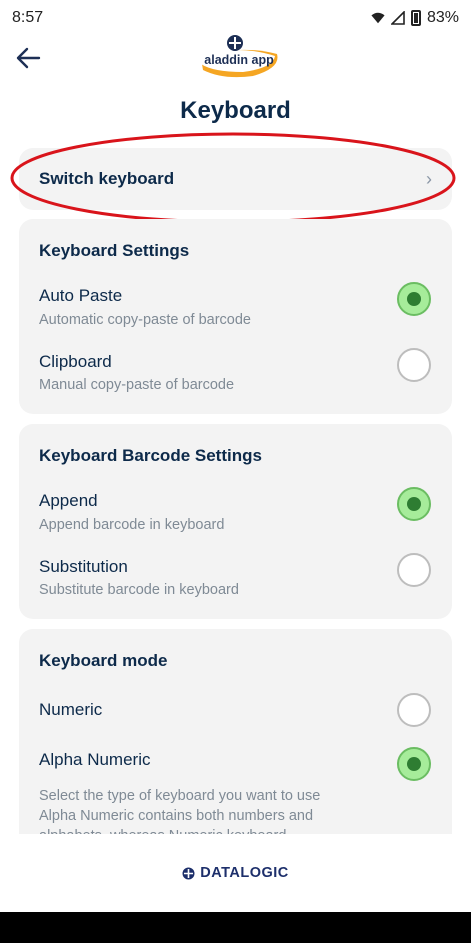 This screenshot has height=943, width=471. Describe the element at coordinates (83, 566) in the screenshot. I see `substitution-title: Substitution` at that location.